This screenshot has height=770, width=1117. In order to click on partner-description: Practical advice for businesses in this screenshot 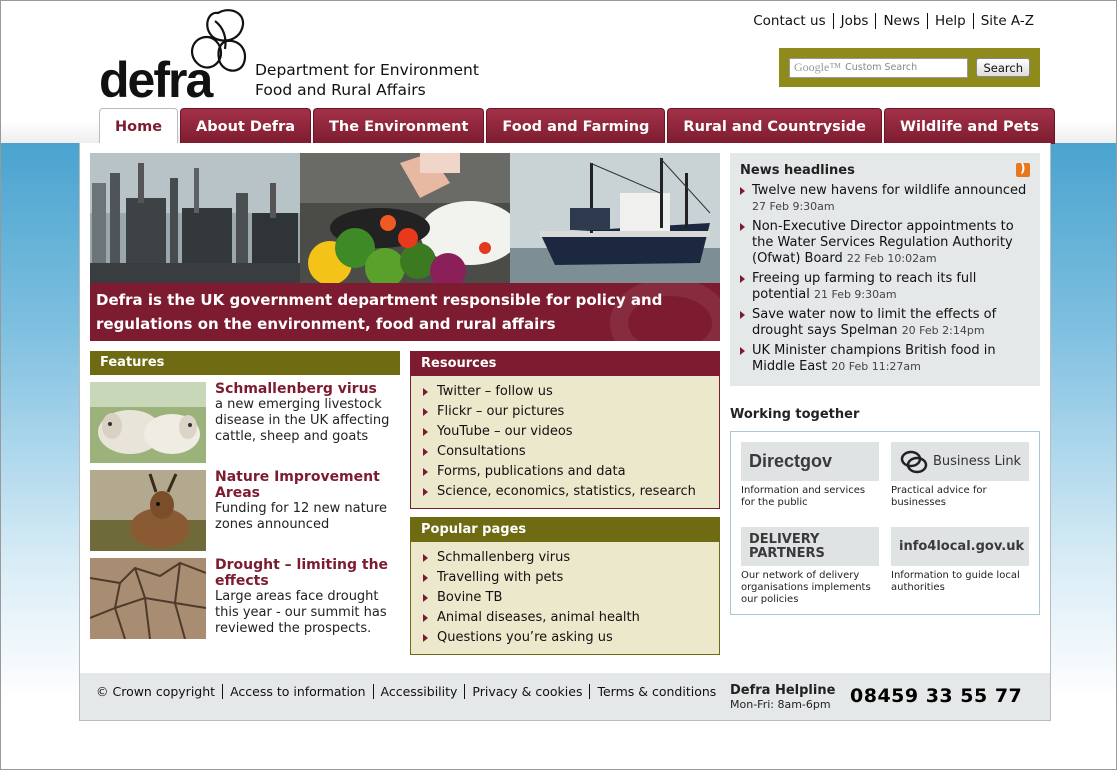, I will do `click(939, 496)`.